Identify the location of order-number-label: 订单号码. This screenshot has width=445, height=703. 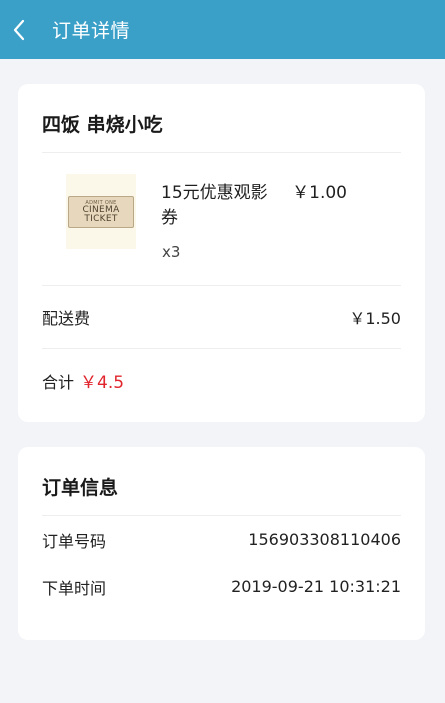
(74, 541).